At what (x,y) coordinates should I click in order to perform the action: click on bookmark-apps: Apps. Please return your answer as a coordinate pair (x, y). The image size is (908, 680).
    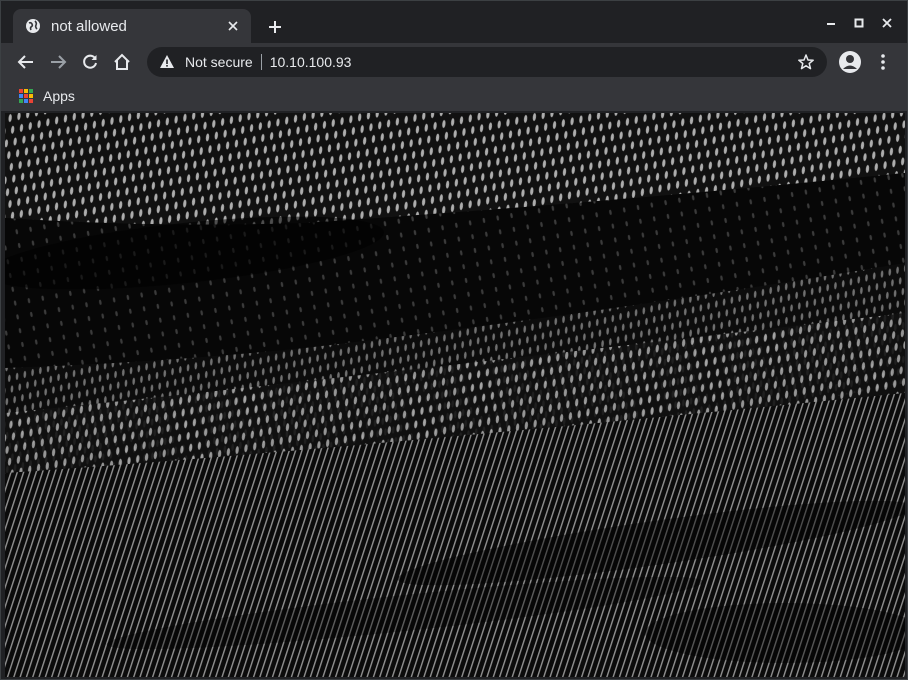
    Looking at the image, I should click on (47, 96).